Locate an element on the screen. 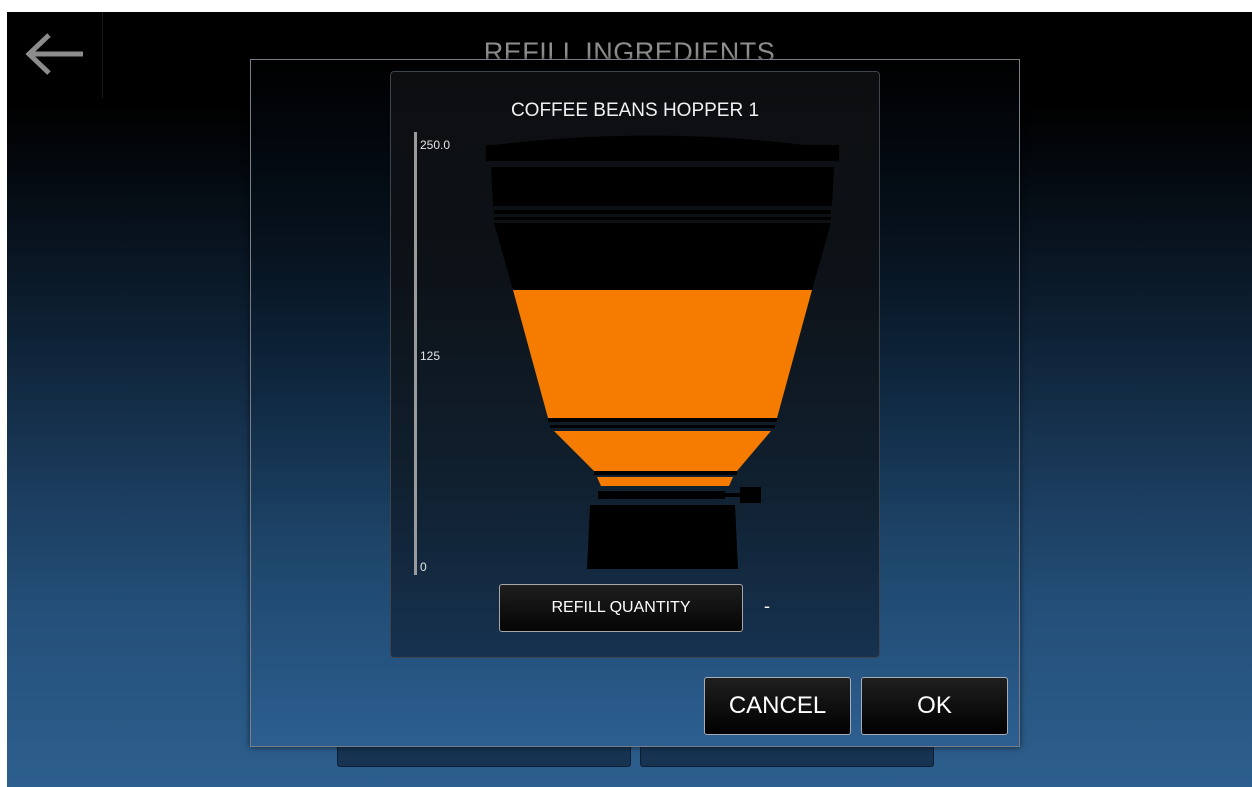 The image size is (1252, 787). cancel-button: CANCEL is located at coordinates (777, 706).